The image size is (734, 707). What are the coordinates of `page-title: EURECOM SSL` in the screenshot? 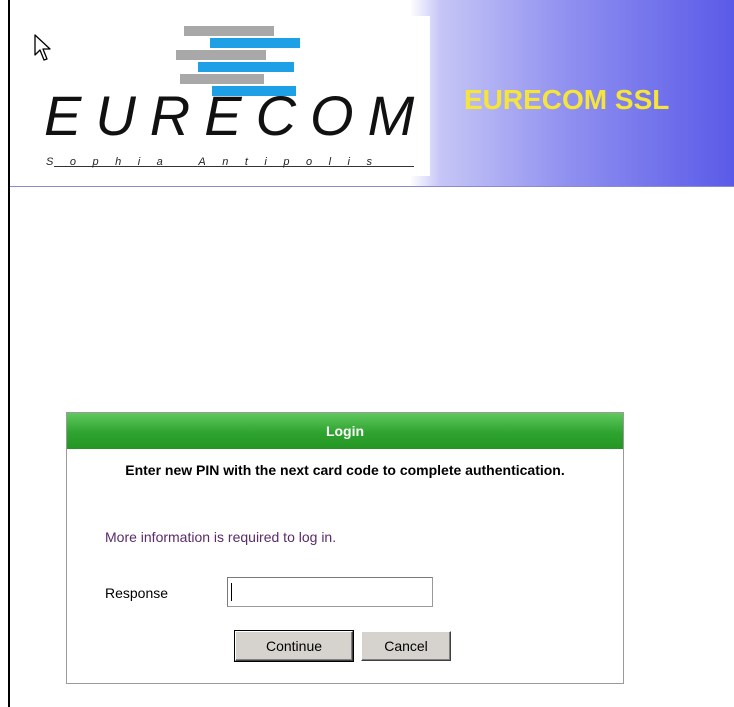 It's located at (567, 99).